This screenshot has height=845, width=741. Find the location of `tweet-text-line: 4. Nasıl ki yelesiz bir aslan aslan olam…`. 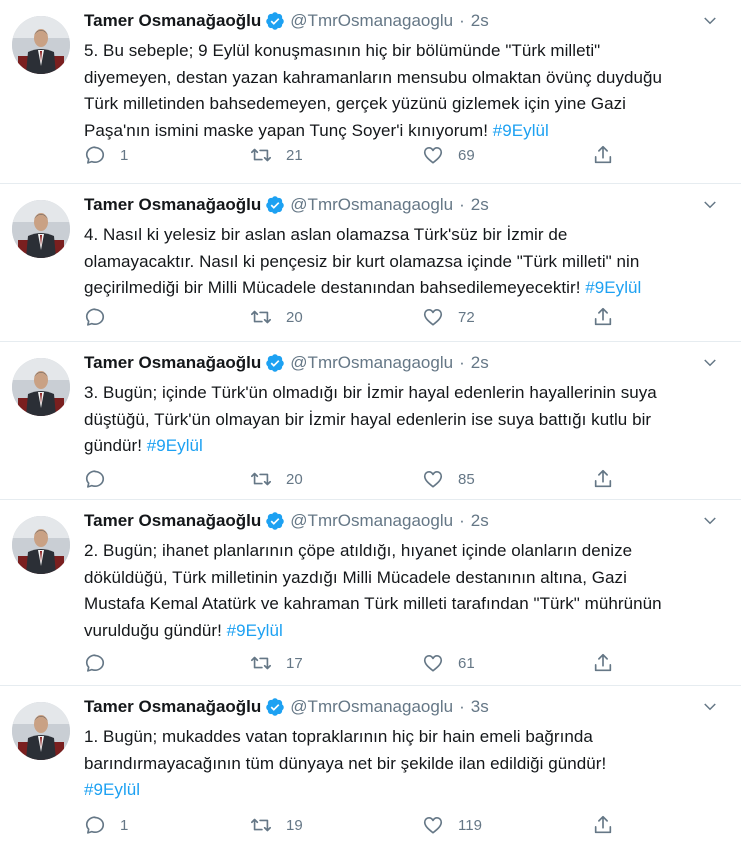

tweet-text-line: 4. Nasıl ki yelesiz bir aslan aslan olam… is located at coordinates (326, 234).